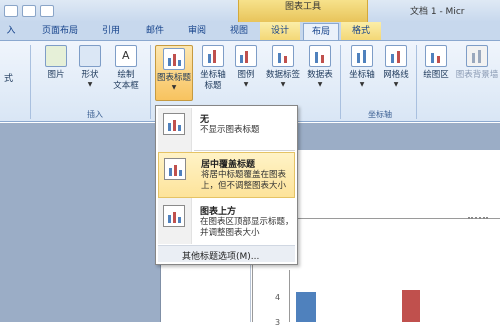 The height and width of the screenshot is (327, 500). I want to click on draw-textbox-button: A 绘制 文本框, so click(126, 68).